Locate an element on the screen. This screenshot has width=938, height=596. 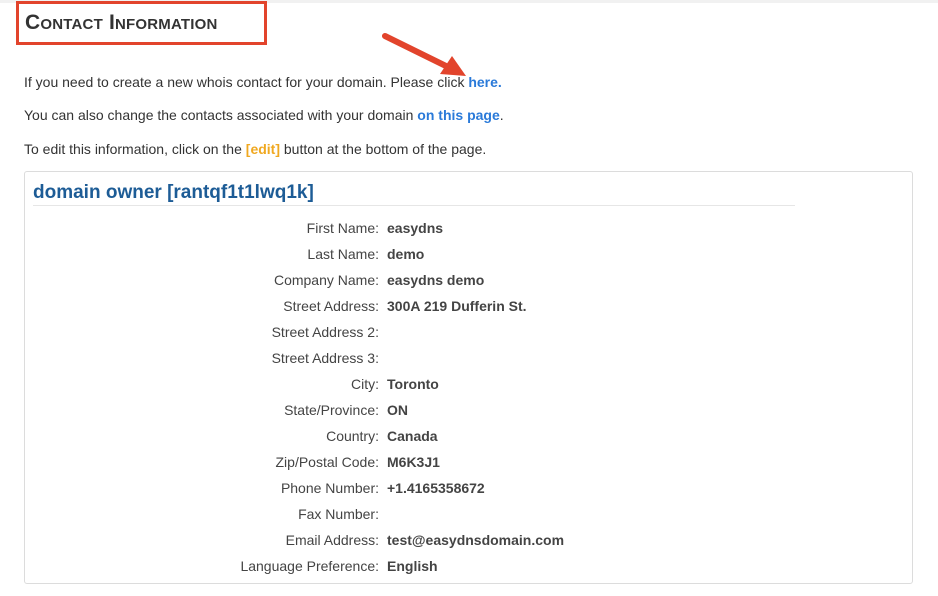
field-label: Zip/Postal Code: is located at coordinates (327, 462).